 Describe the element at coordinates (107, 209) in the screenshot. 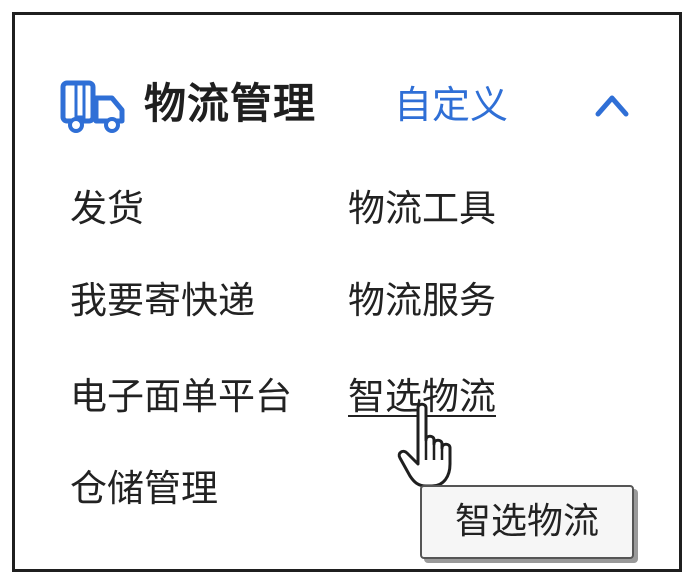

I see `menu-item-ship: 发货` at that location.